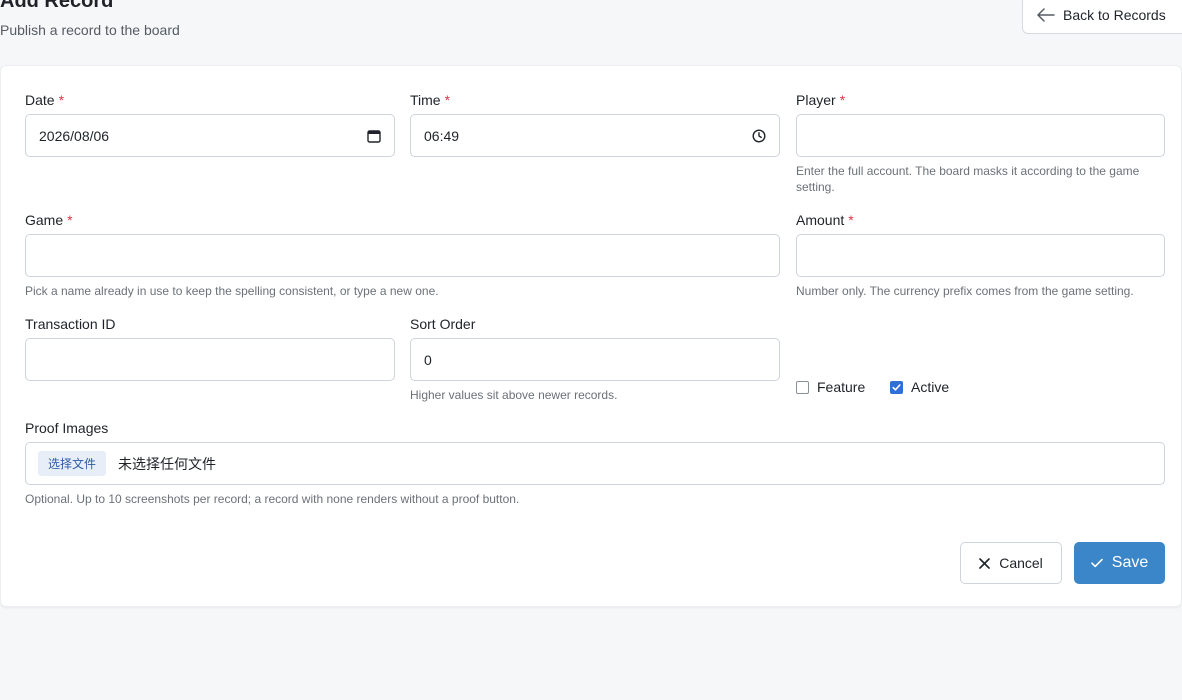 This screenshot has width=1182, height=700. Describe the element at coordinates (514, 395) in the screenshot. I see `sort-order-help: Higher values sit above newer records.` at that location.